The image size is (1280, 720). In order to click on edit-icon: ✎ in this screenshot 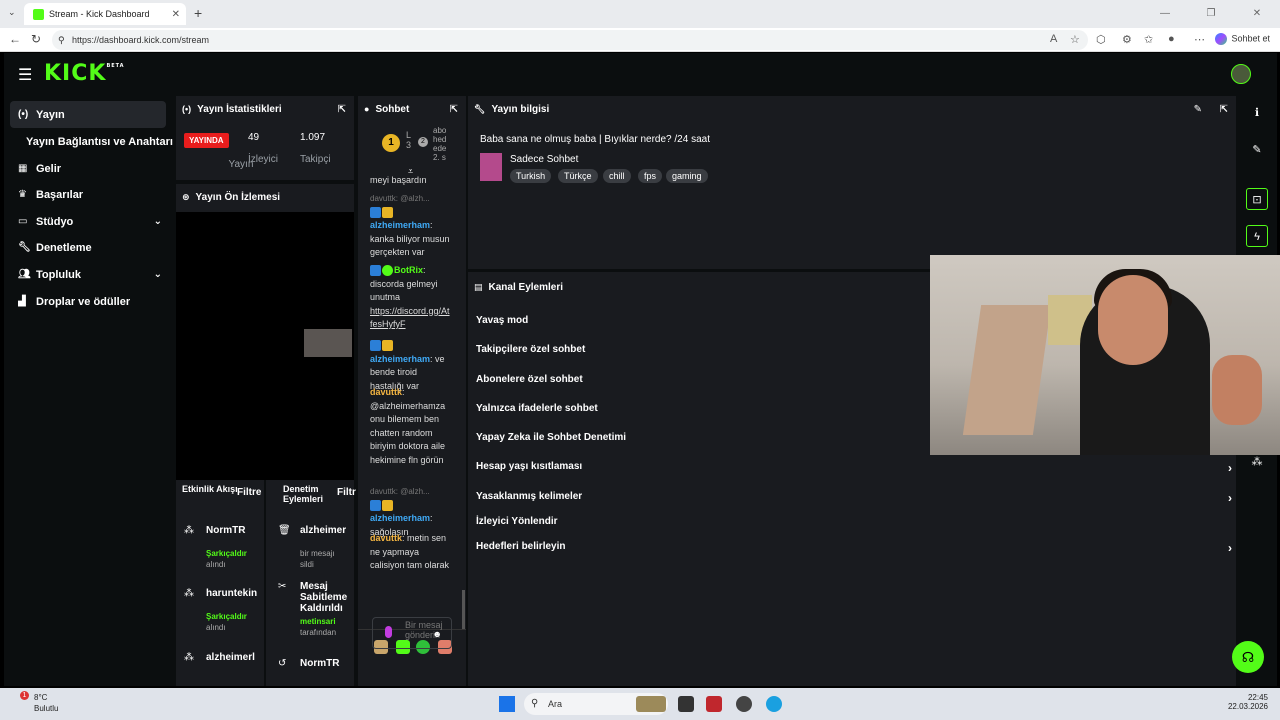, I will do `click(1198, 109)`.